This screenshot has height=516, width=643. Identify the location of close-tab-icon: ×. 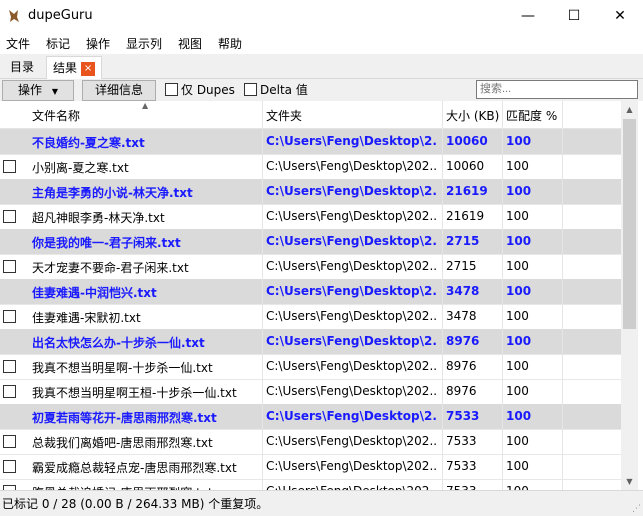
(88, 68).